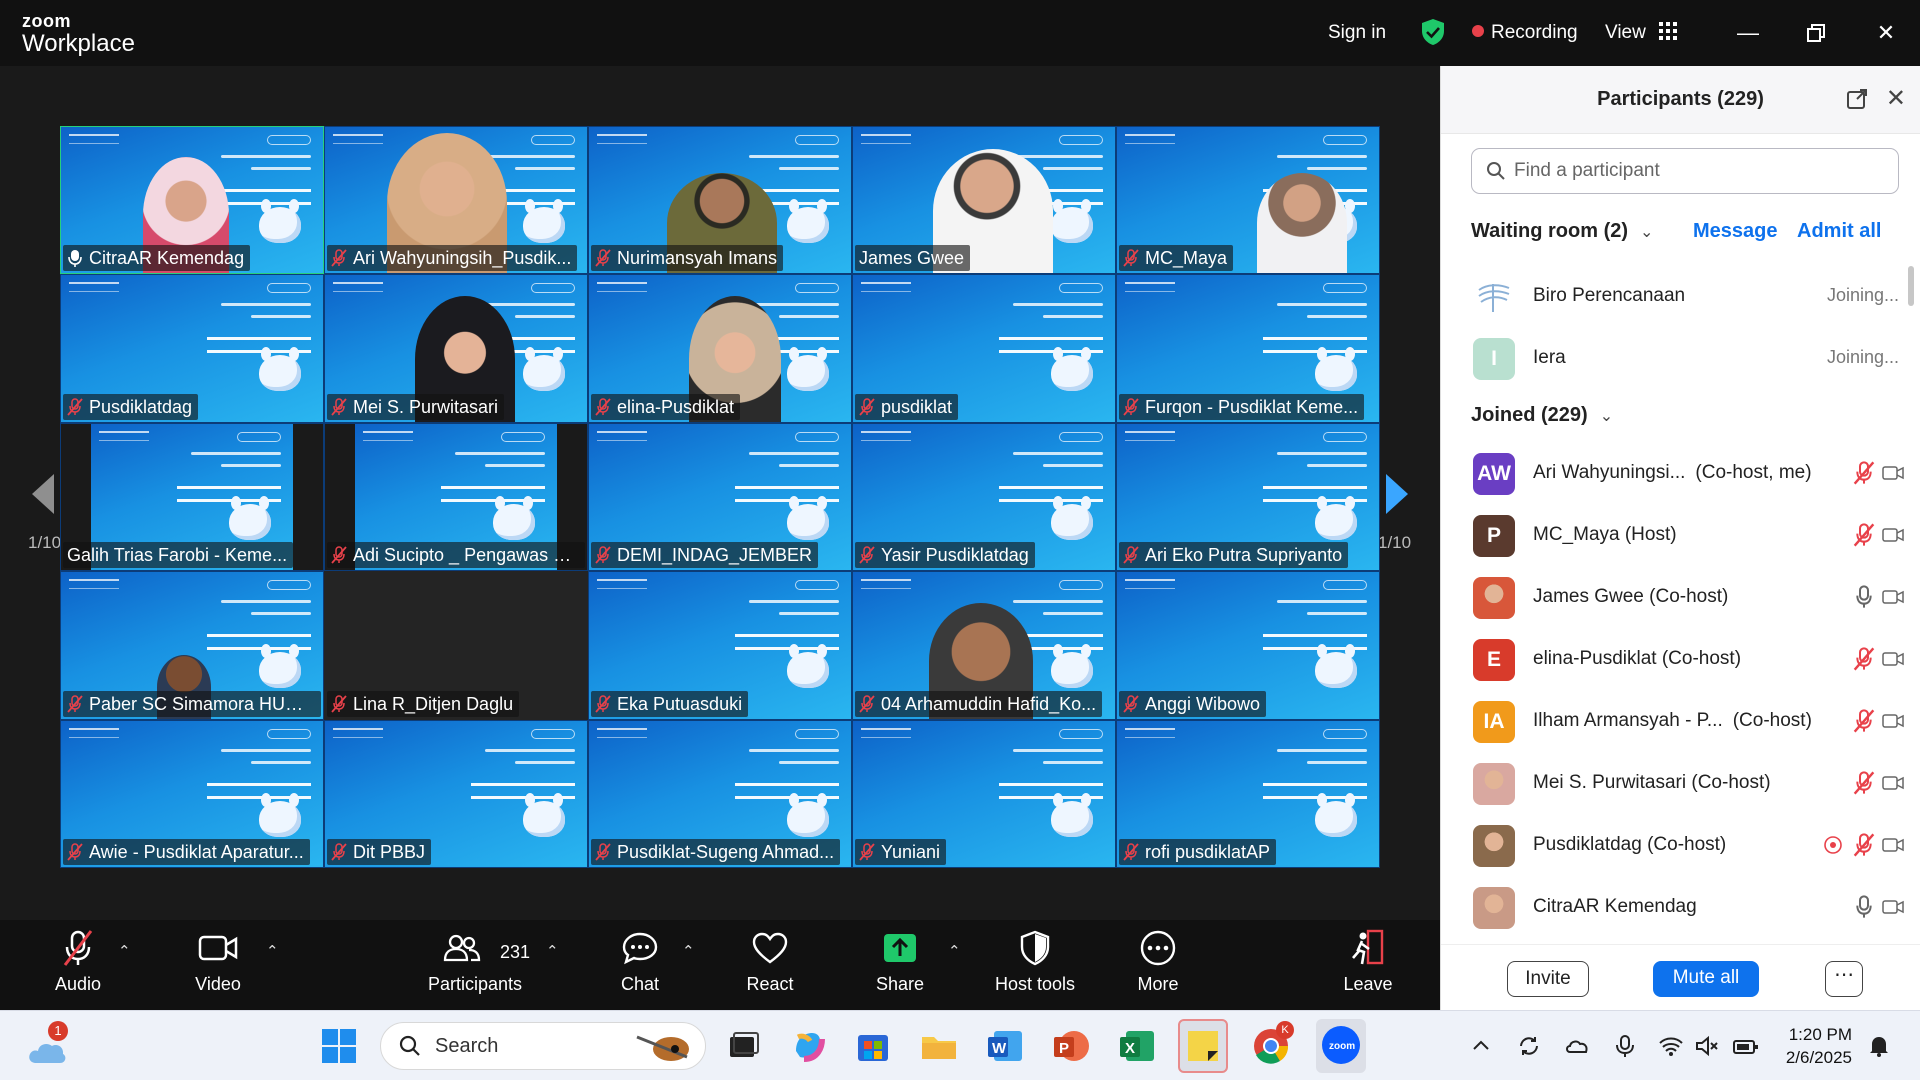  What do you see at coordinates (192, 348) in the screenshot?
I see `participant-tile: Pusdiklatdag` at bounding box center [192, 348].